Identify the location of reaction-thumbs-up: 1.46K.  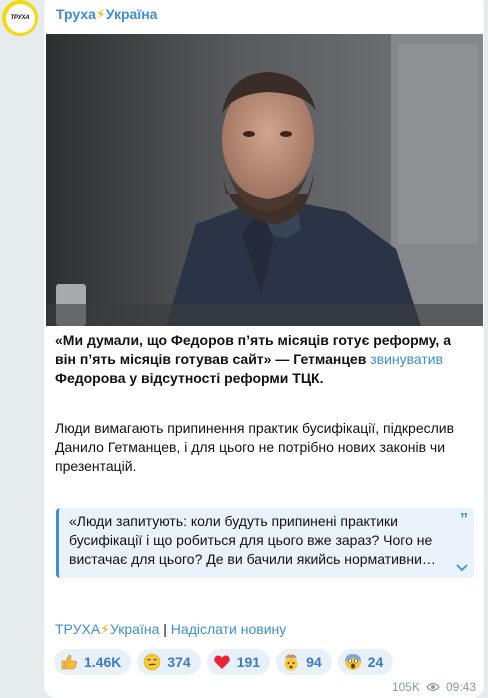
(93, 662).